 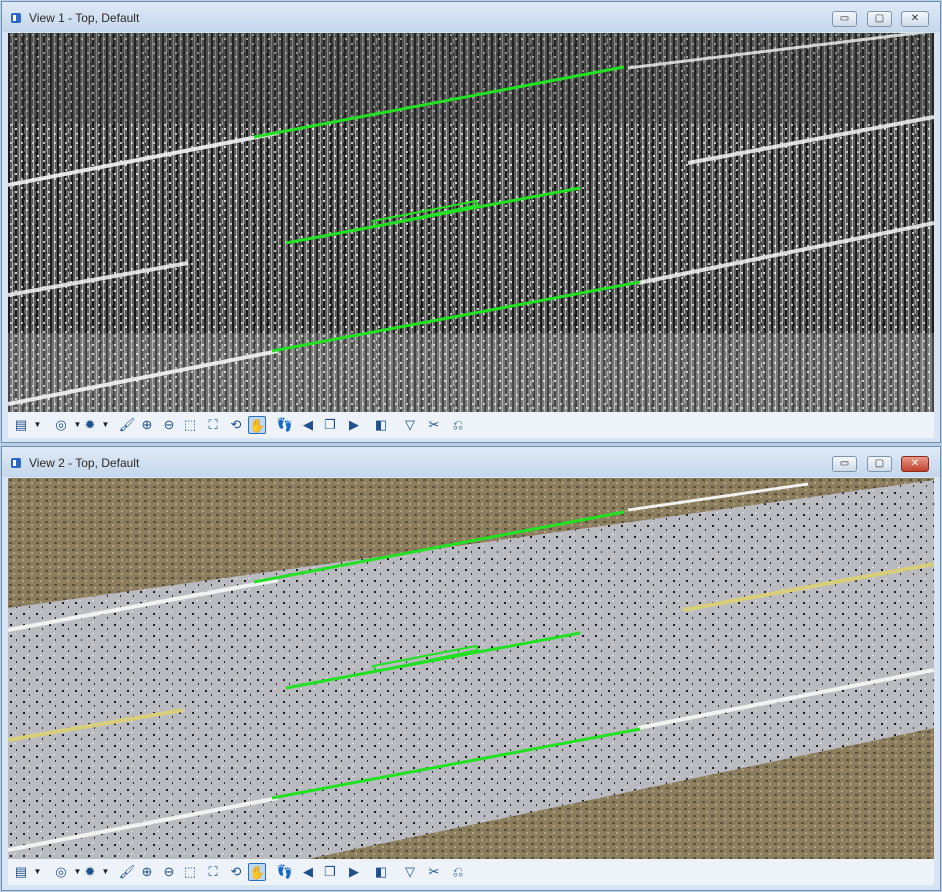 What do you see at coordinates (471, 462) in the screenshot?
I see `title-bar: View 2 - Top, Default ▭ ▢ ✕` at bounding box center [471, 462].